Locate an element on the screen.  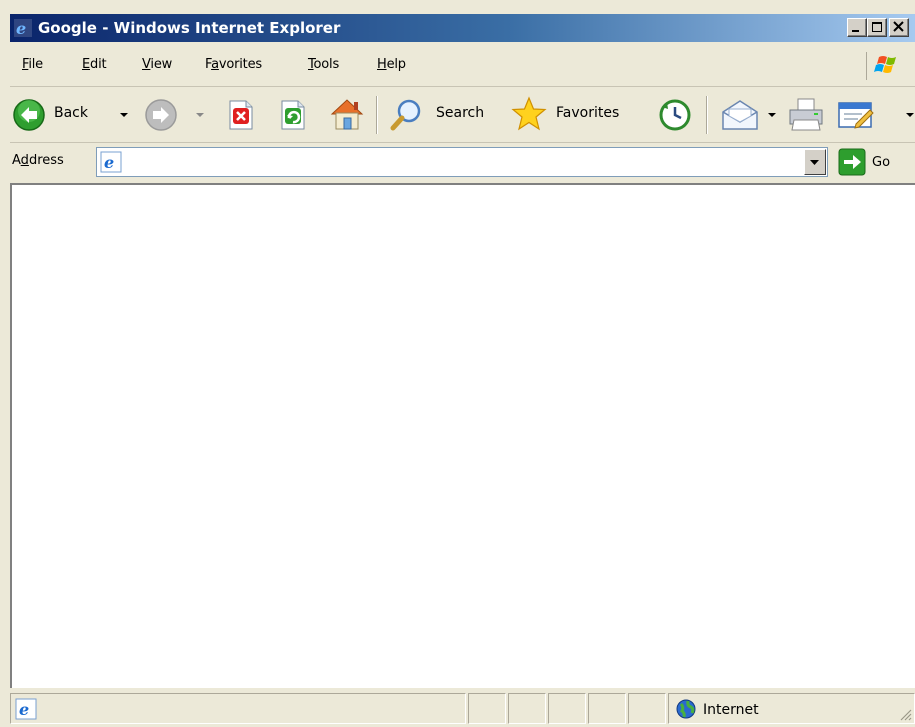
close-button is located at coordinates (899, 27).